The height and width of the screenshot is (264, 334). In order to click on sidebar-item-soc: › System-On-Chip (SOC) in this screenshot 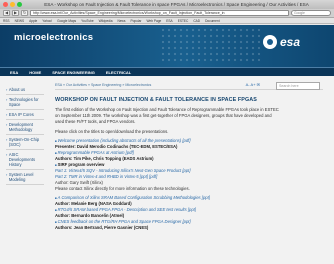, I will do `click(25, 142)`.